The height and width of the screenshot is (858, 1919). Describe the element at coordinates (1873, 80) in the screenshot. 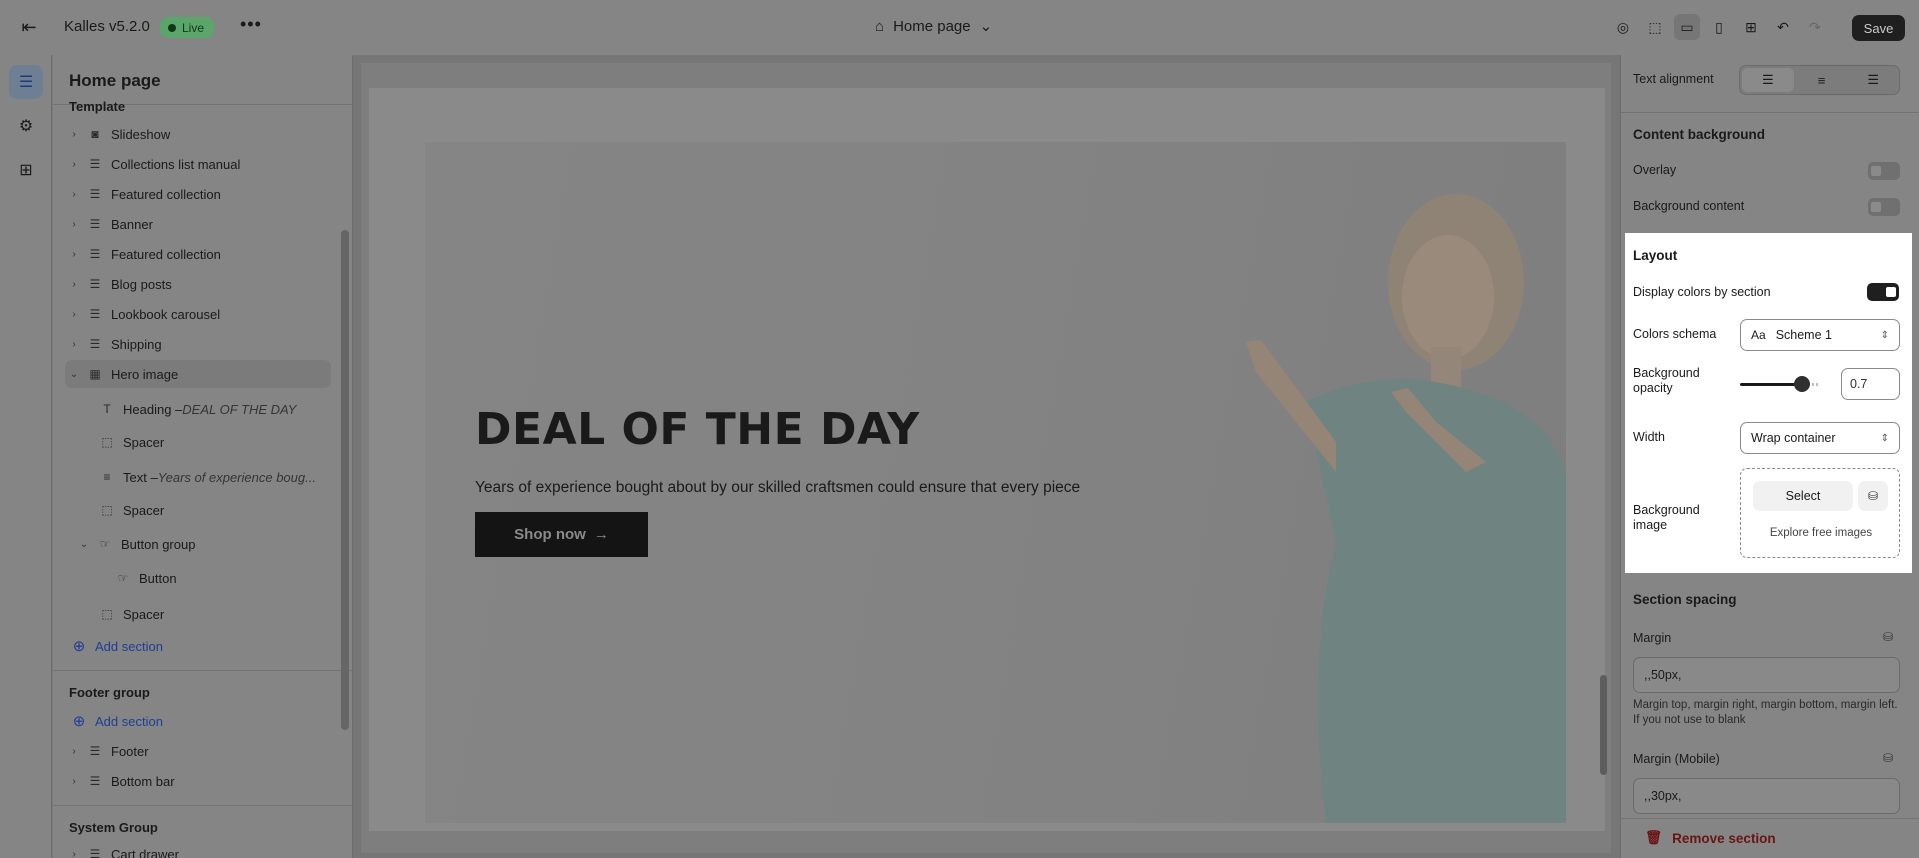

I see `align-right-icon: ☰` at that location.